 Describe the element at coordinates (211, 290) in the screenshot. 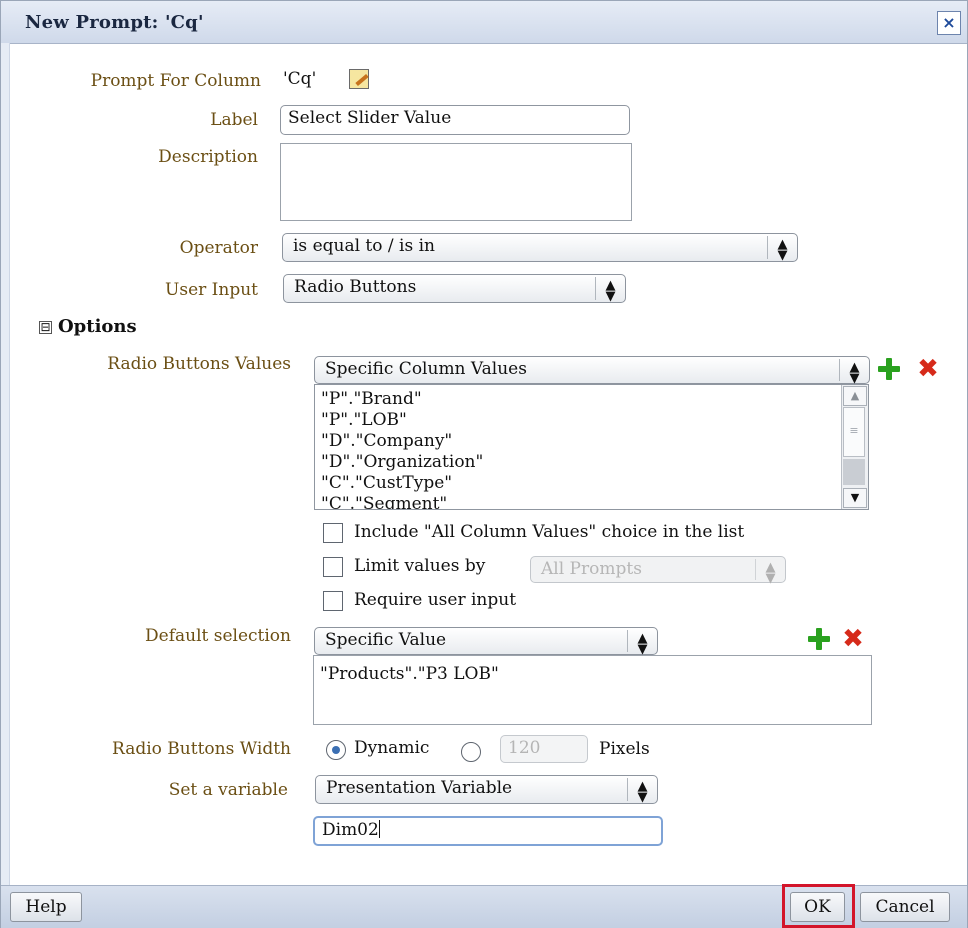

I see `user-input-label: User Input` at that location.